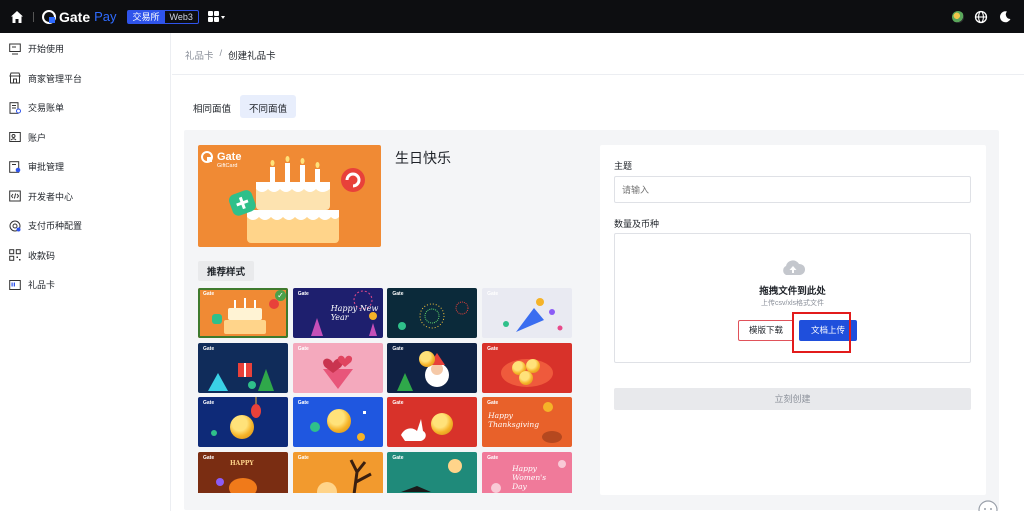  What do you see at coordinates (1005, 17) in the screenshot?
I see `moon-icon` at bounding box center [1005, 17].